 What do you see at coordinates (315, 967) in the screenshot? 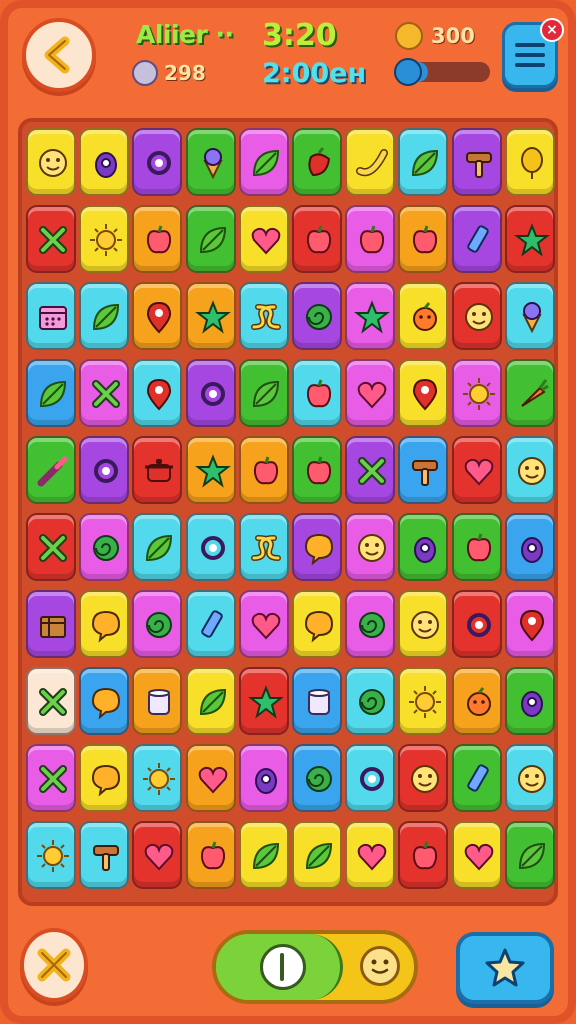
I see `pause-toggle` at bounding box center [315, 967].